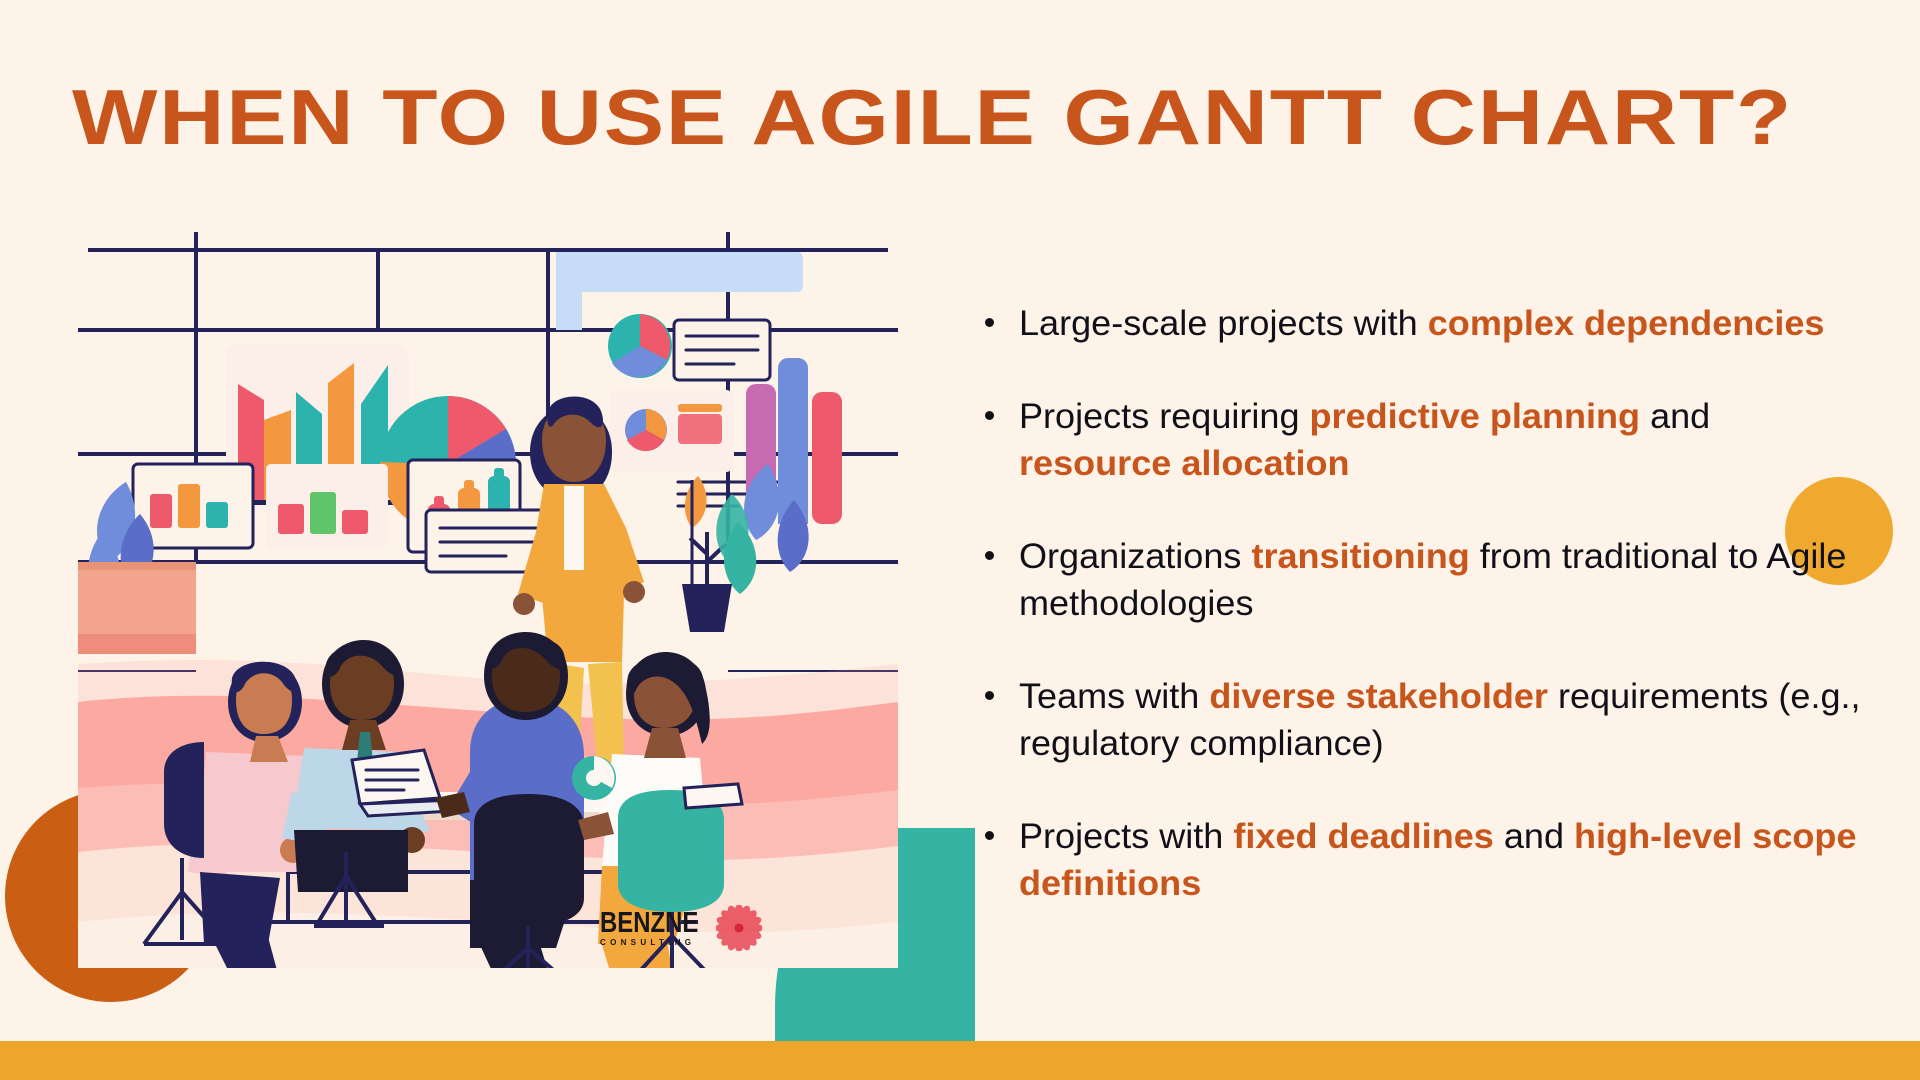  Describe the element at coordinates (1475, 416) in the screenshot. I see `highlighted-phrase: predictive planning` at that location.